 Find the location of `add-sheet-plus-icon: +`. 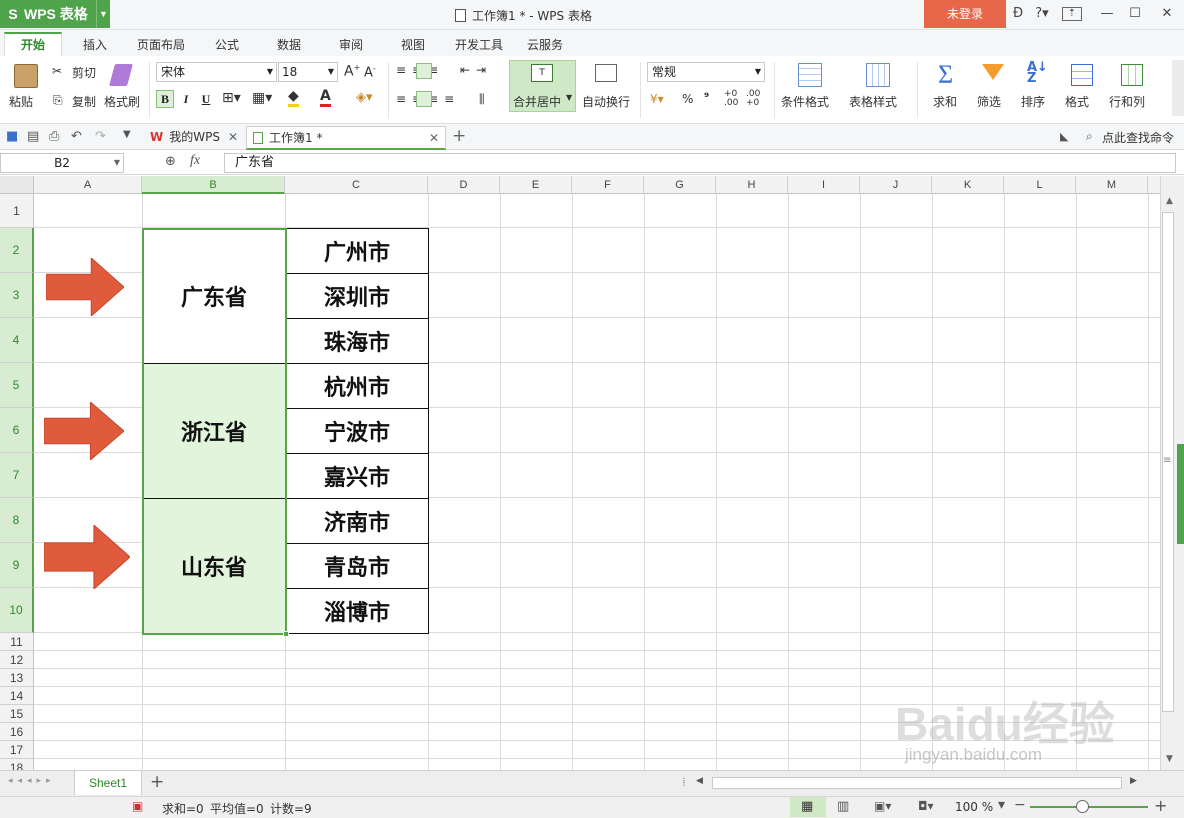

add-sheet-plus-icon: + is located at coordinates (157, 782).